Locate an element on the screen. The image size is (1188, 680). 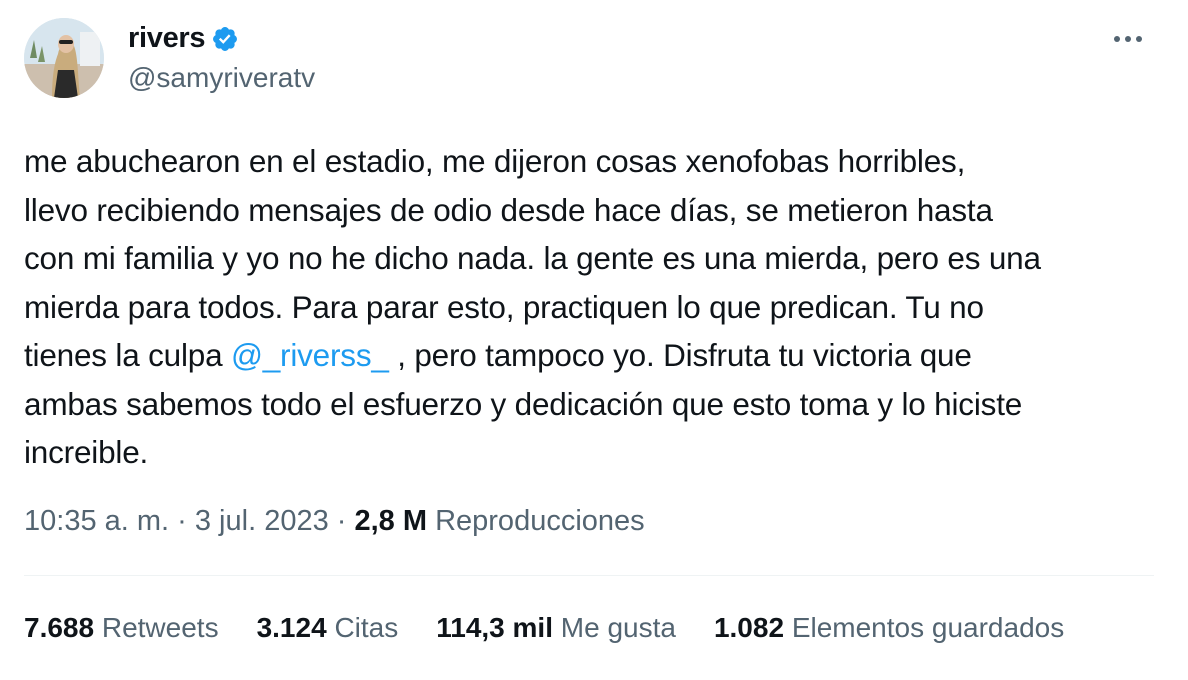
retweets-stat: 7.688 Retweets is located at coordinates (121, 628).